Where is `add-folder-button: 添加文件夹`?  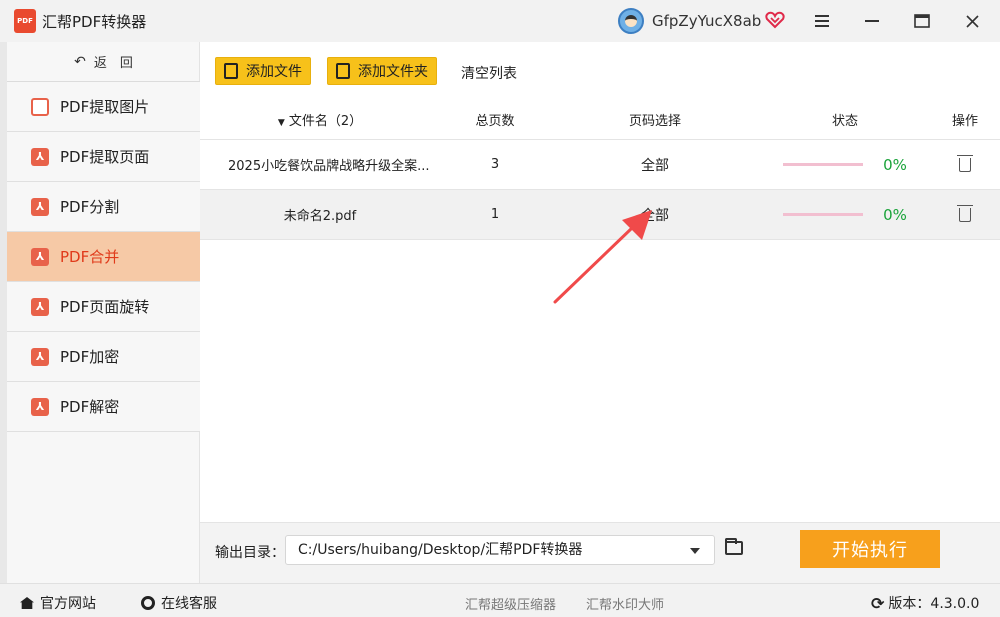
add-folder-button: 添加文件夹 is located at coordinates (382, 71).